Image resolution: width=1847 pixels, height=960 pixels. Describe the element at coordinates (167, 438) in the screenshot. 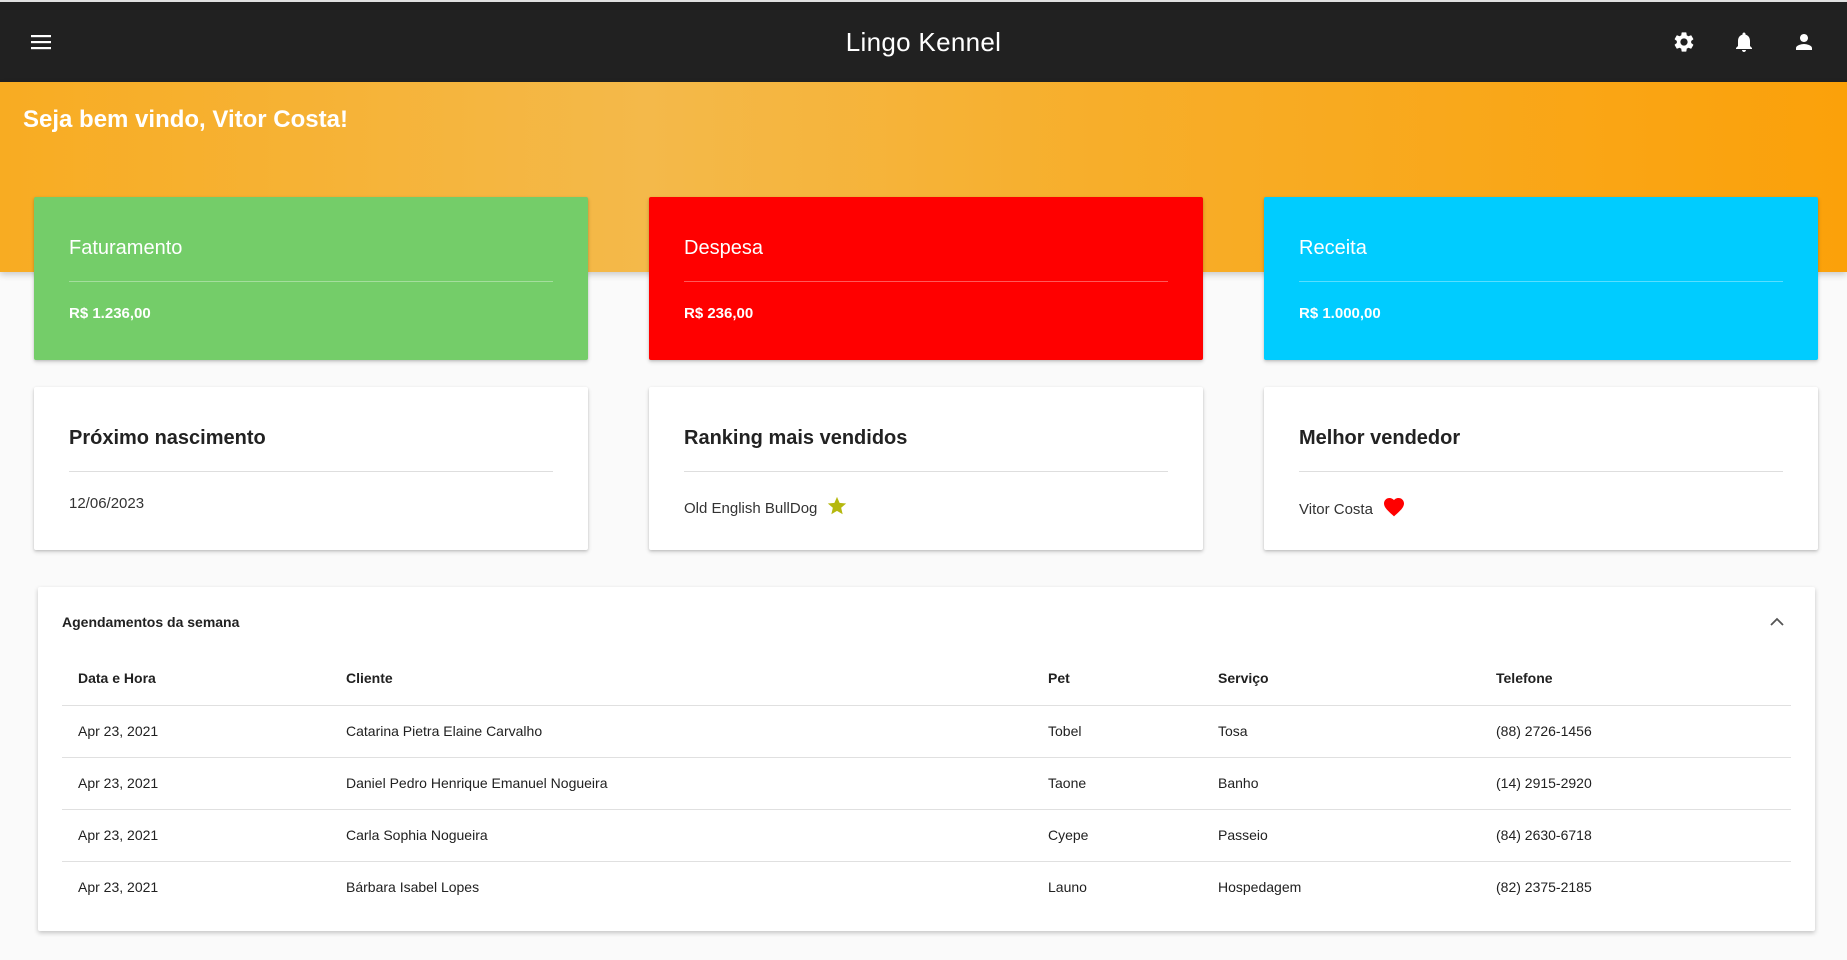

I see `card-title: Próximo nascimento` at that location.